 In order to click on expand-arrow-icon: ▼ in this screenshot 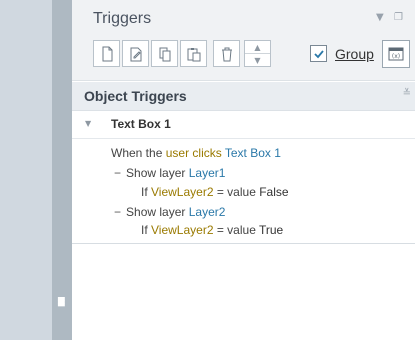, I will do `click(88, 123)`.